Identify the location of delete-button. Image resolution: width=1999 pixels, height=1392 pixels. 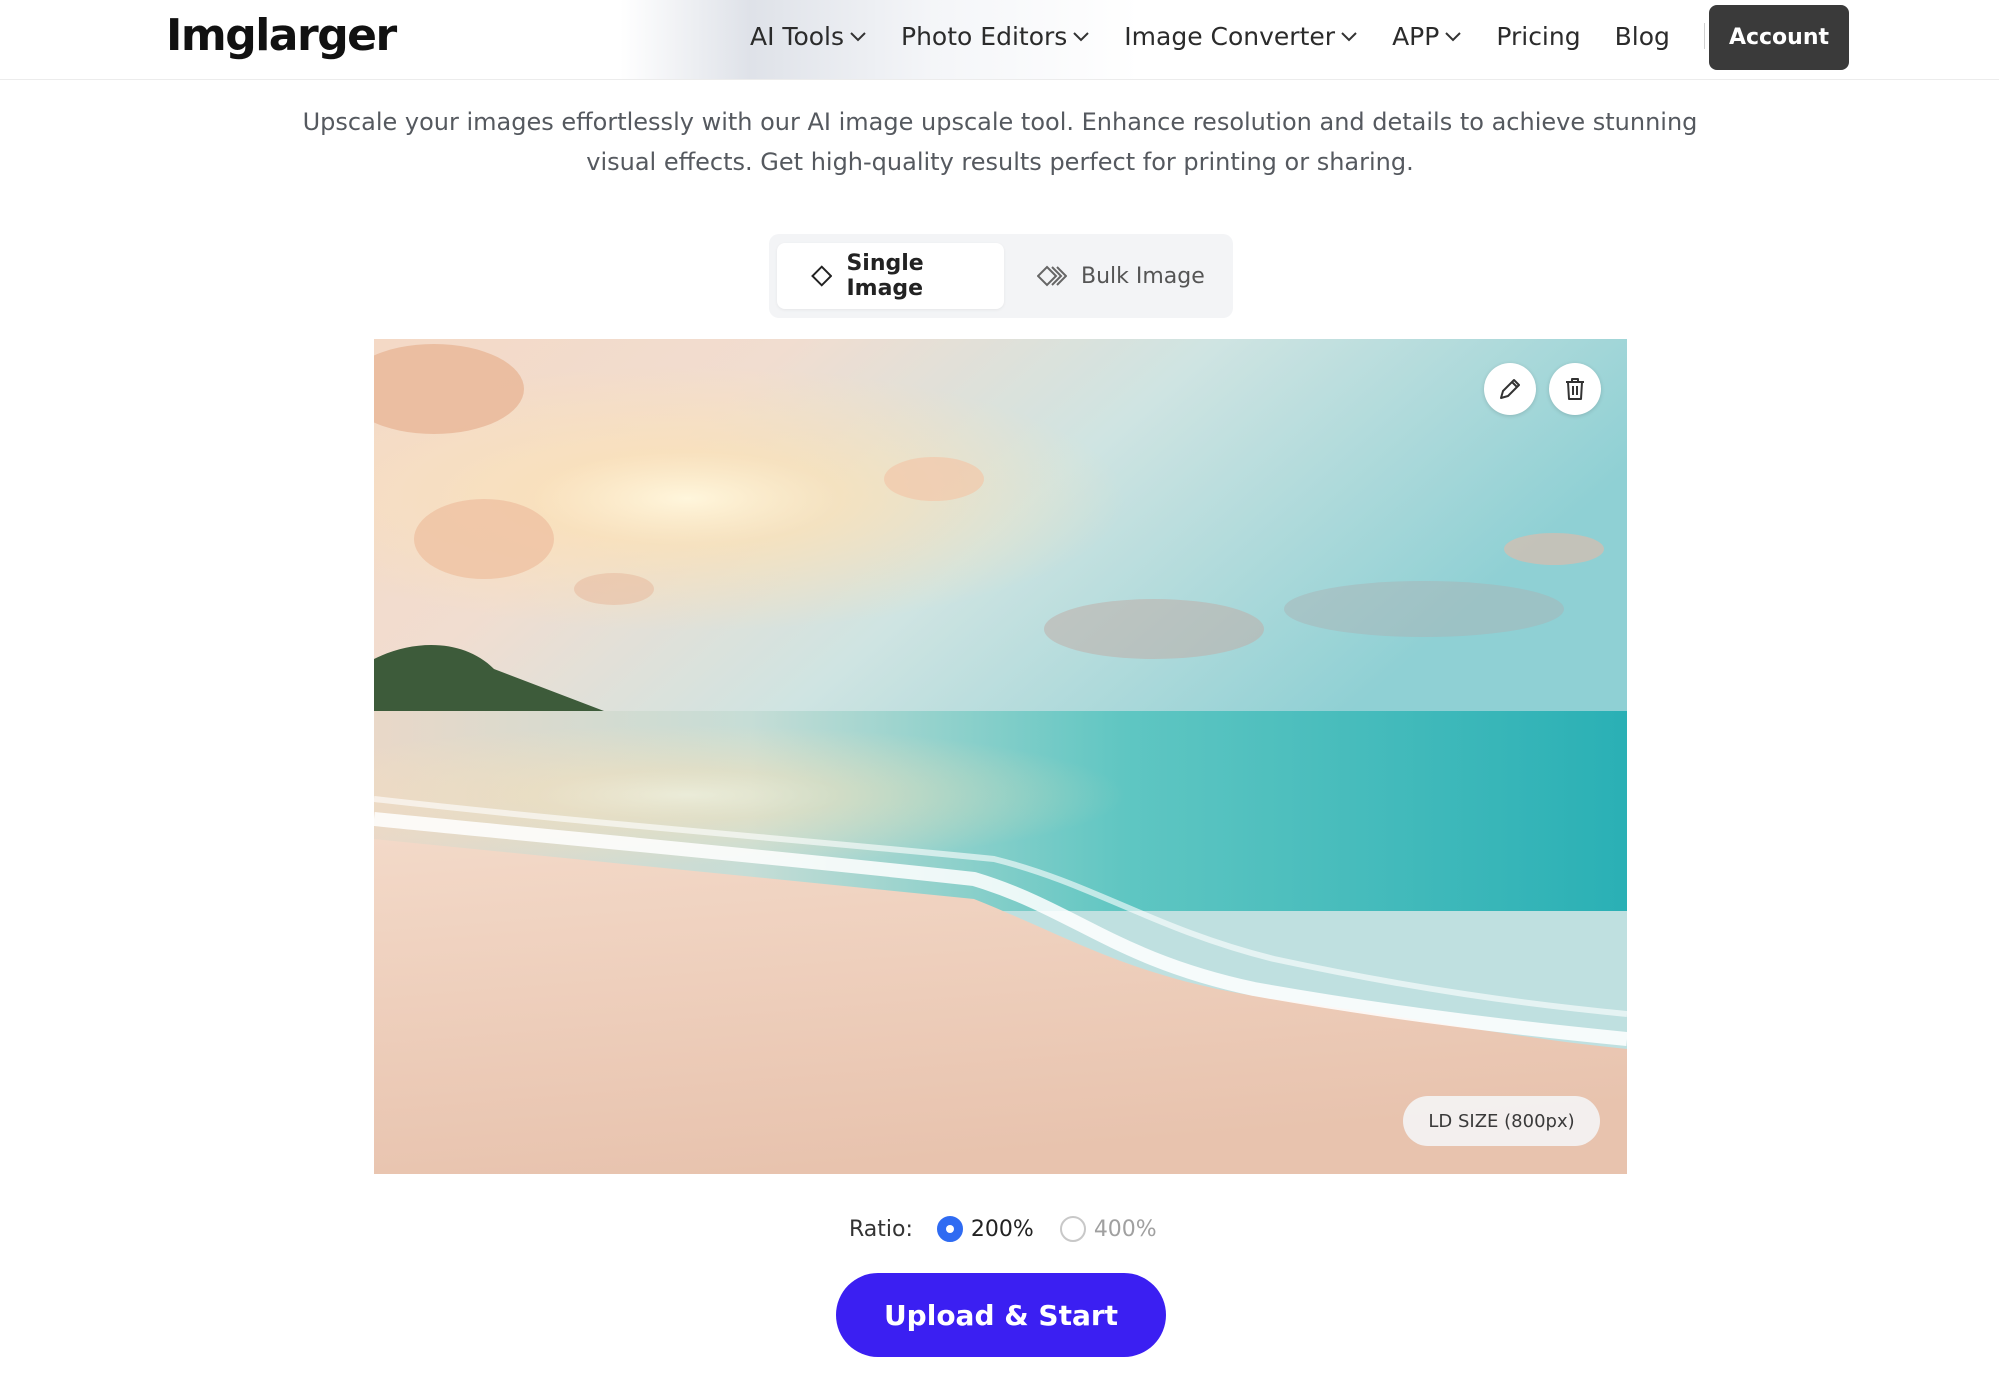
(1575, 389).